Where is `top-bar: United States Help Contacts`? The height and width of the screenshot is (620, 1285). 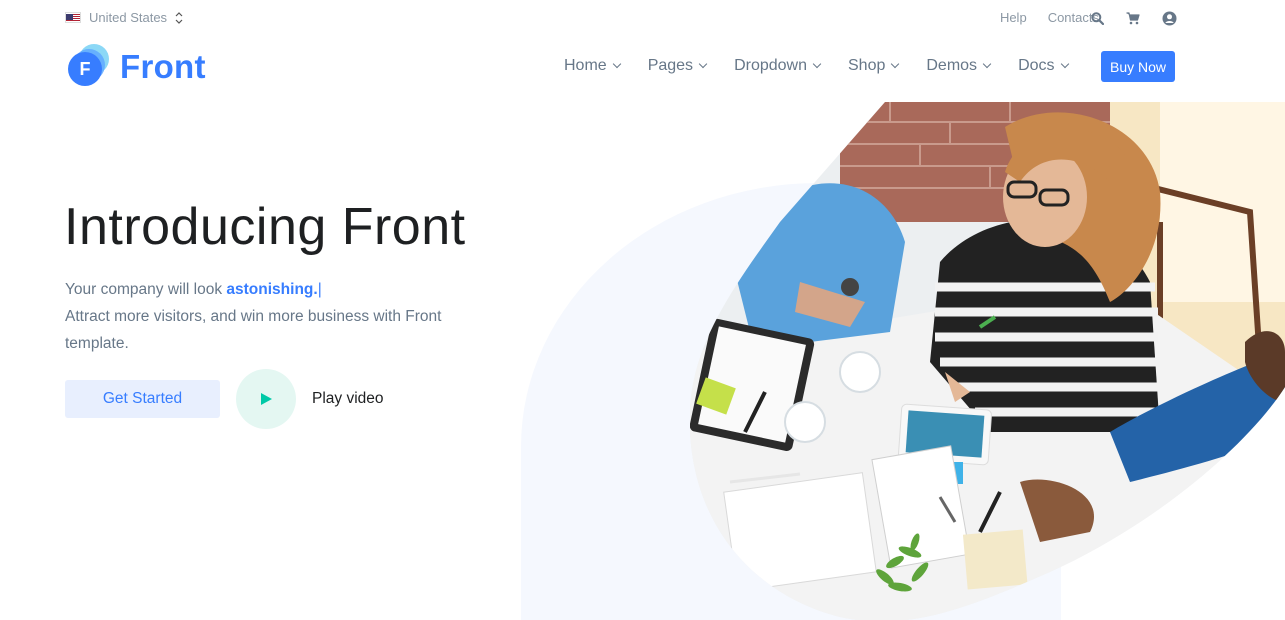
top-bar: United States Help Contacts is located at coordinates (642, 18).